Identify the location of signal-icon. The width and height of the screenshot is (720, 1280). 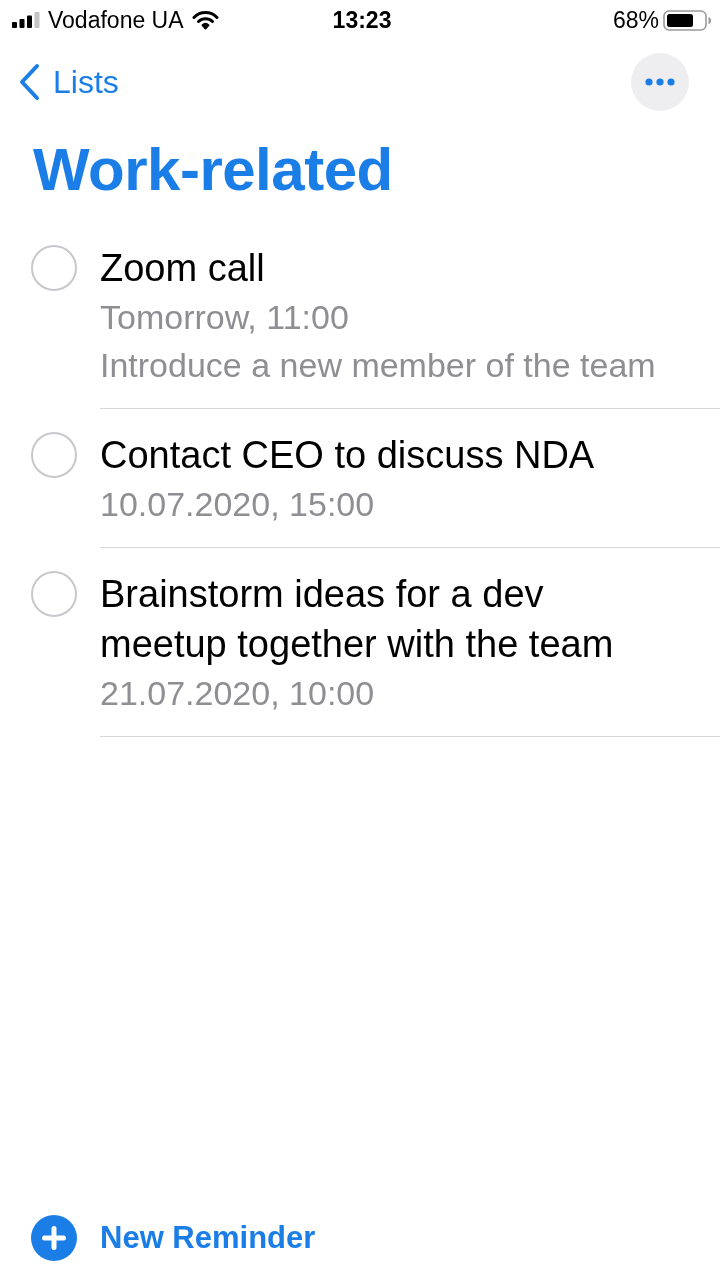
(26, 20).